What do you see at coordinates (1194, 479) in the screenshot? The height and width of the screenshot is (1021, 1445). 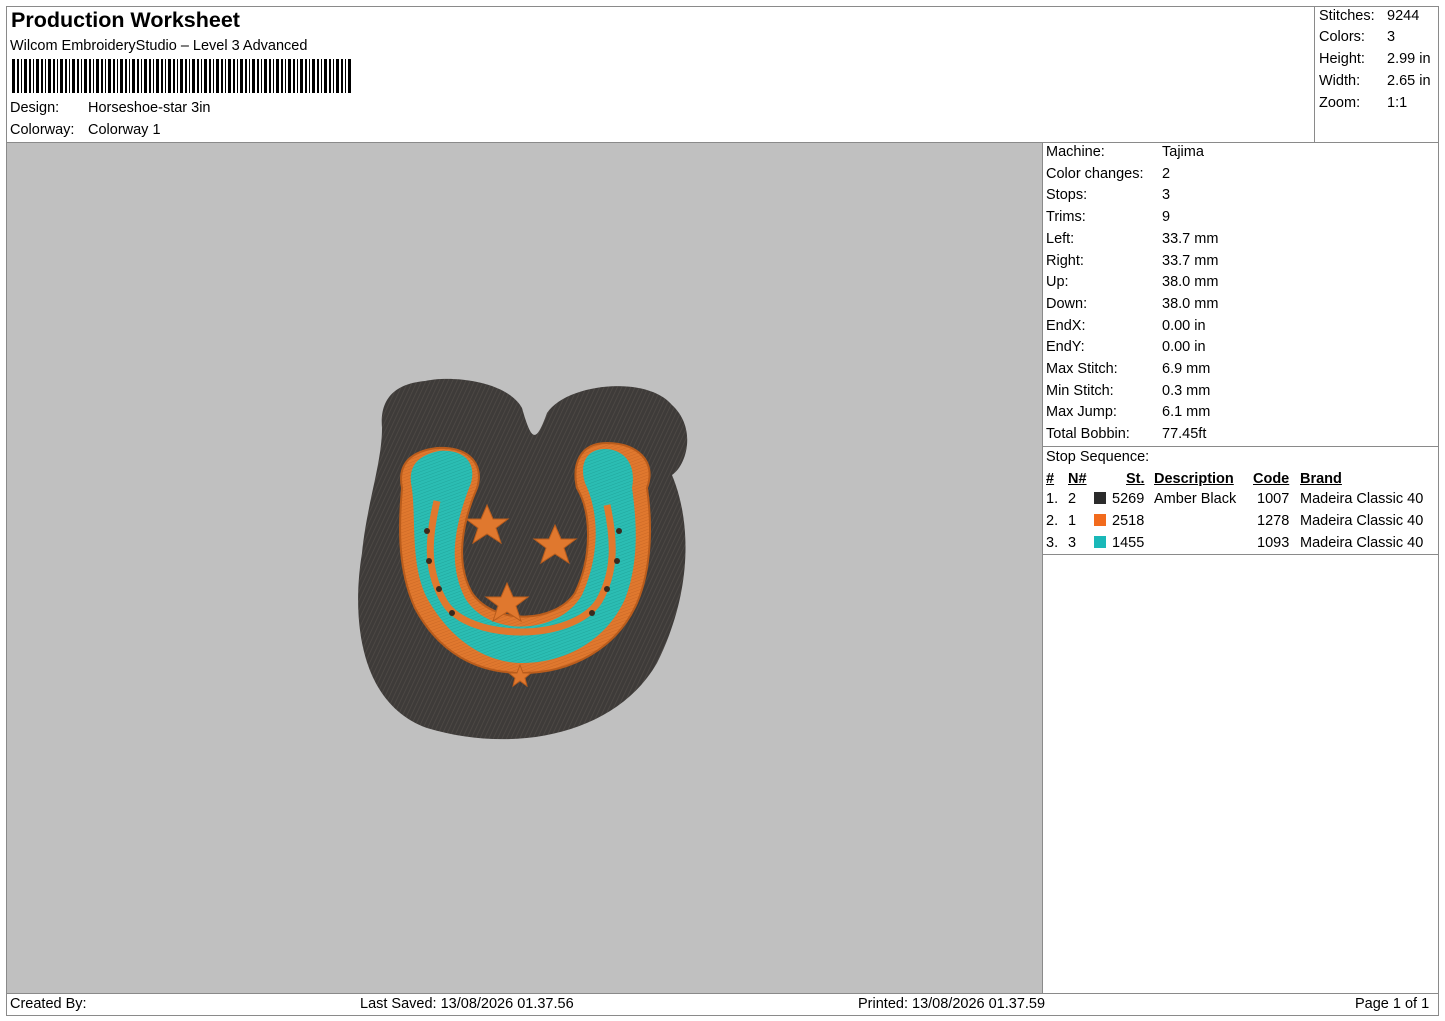 I see `col-header-description: Description` at bounding box center [1194, 479].